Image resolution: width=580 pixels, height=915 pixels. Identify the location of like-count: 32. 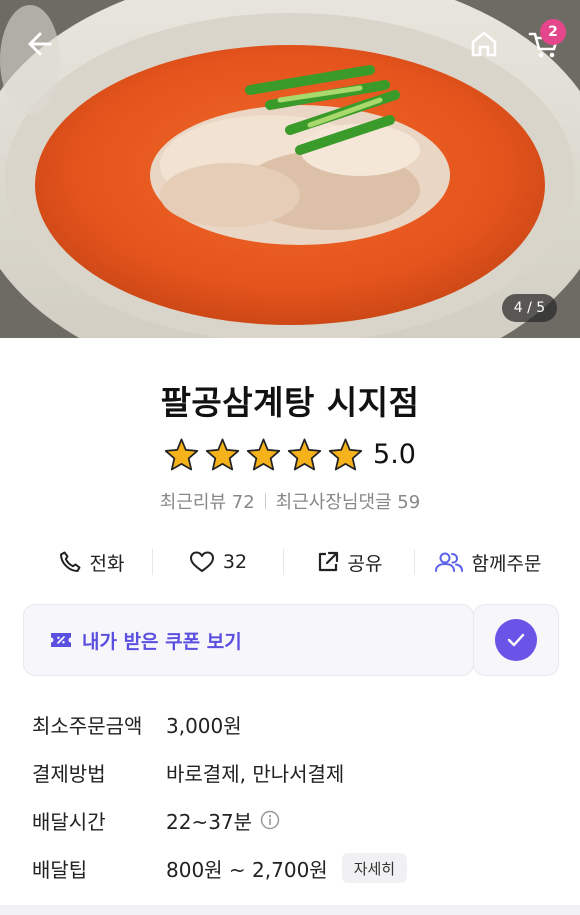
(235, 562).